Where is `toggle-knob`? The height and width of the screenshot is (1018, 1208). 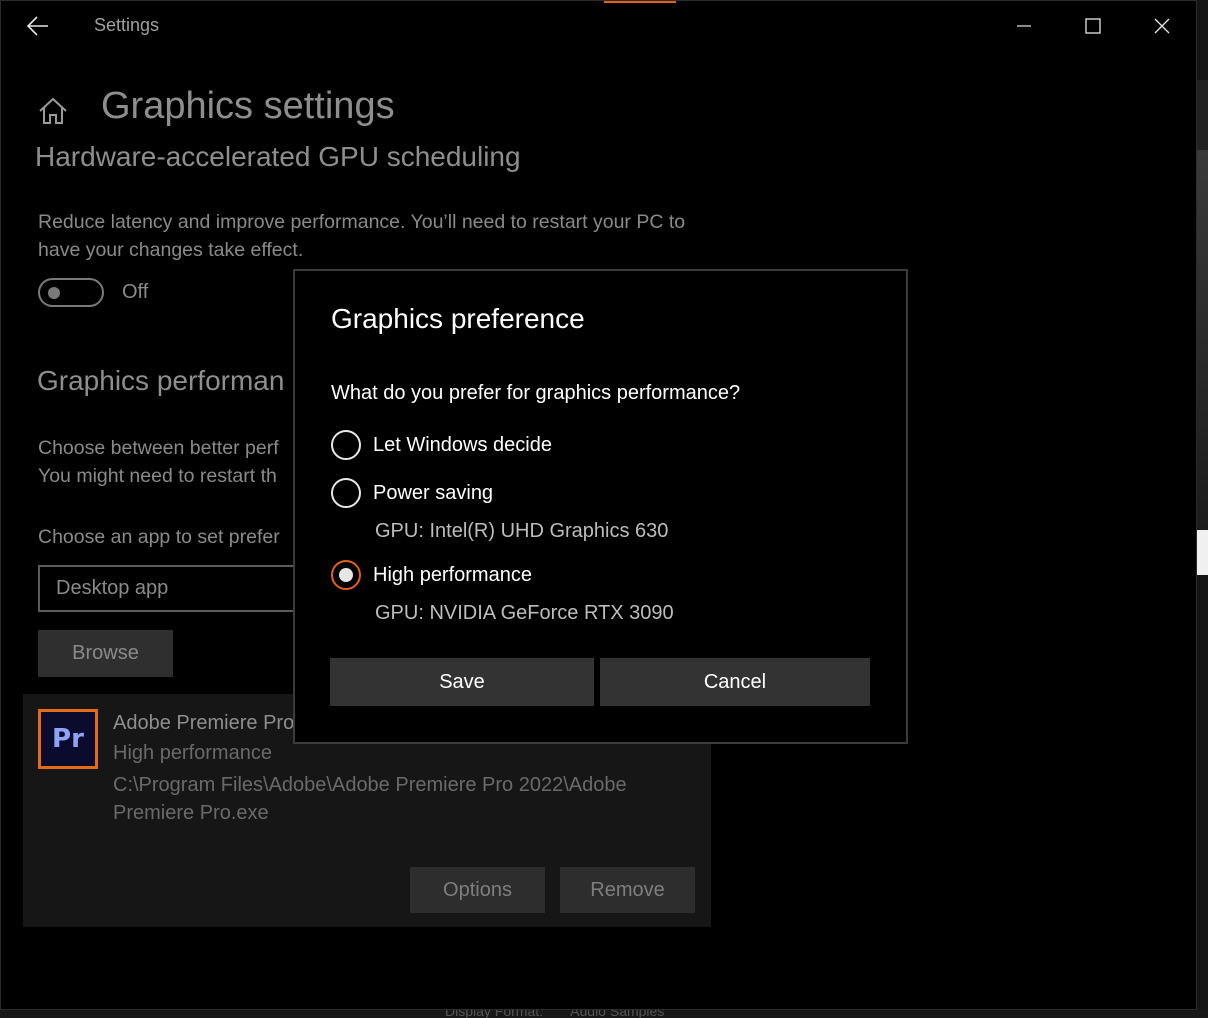 toggle-knob is located at coordinates (54, 293).